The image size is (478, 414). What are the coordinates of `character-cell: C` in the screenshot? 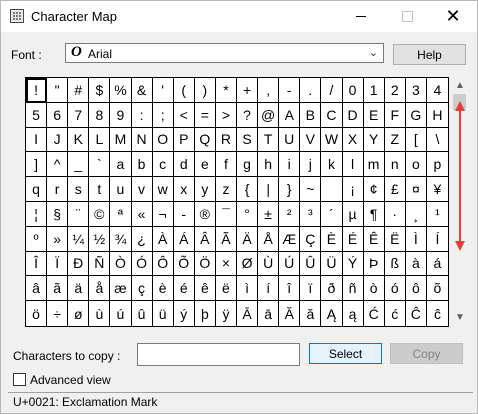 It's located at (332, 115).